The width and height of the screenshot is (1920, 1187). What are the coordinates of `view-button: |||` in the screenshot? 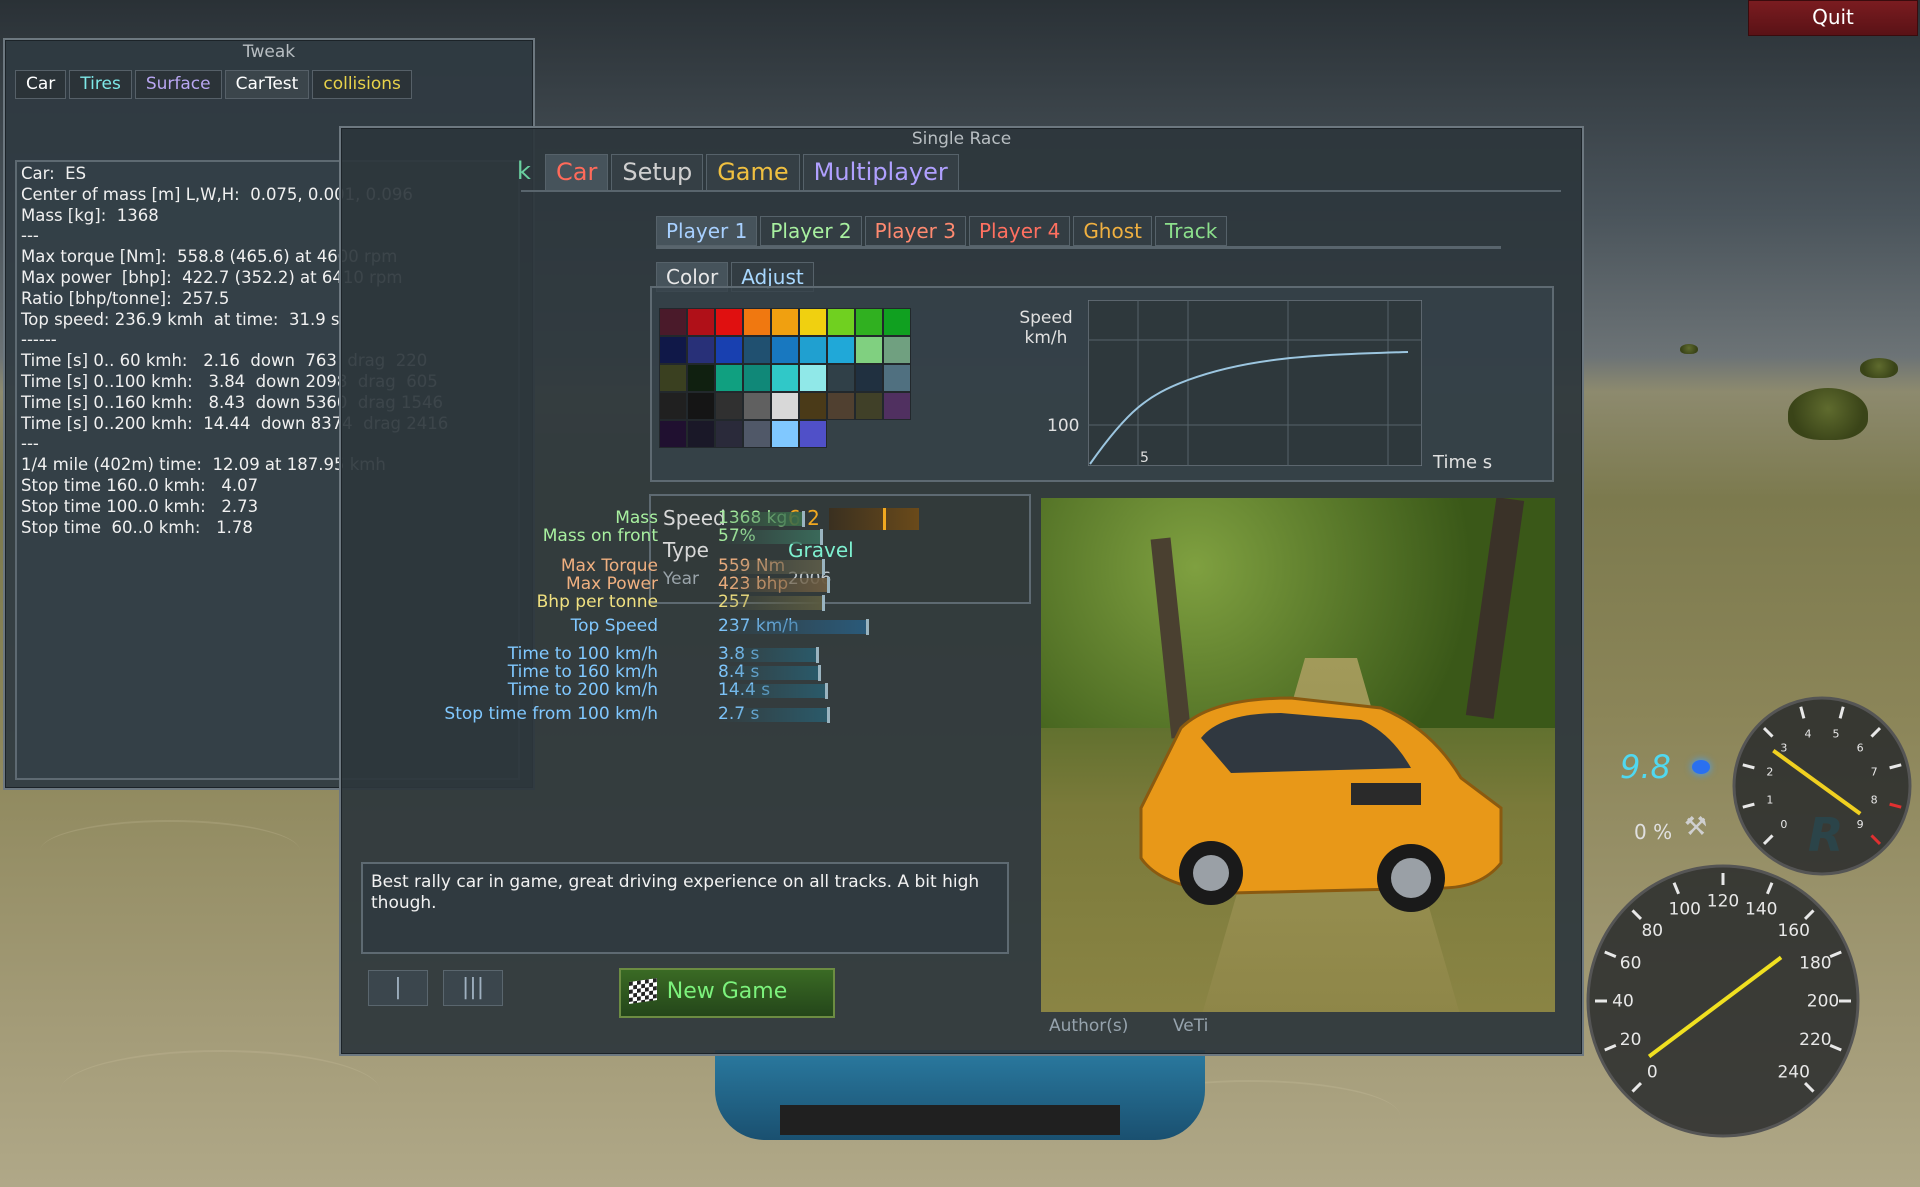 It's located at (473, 988).